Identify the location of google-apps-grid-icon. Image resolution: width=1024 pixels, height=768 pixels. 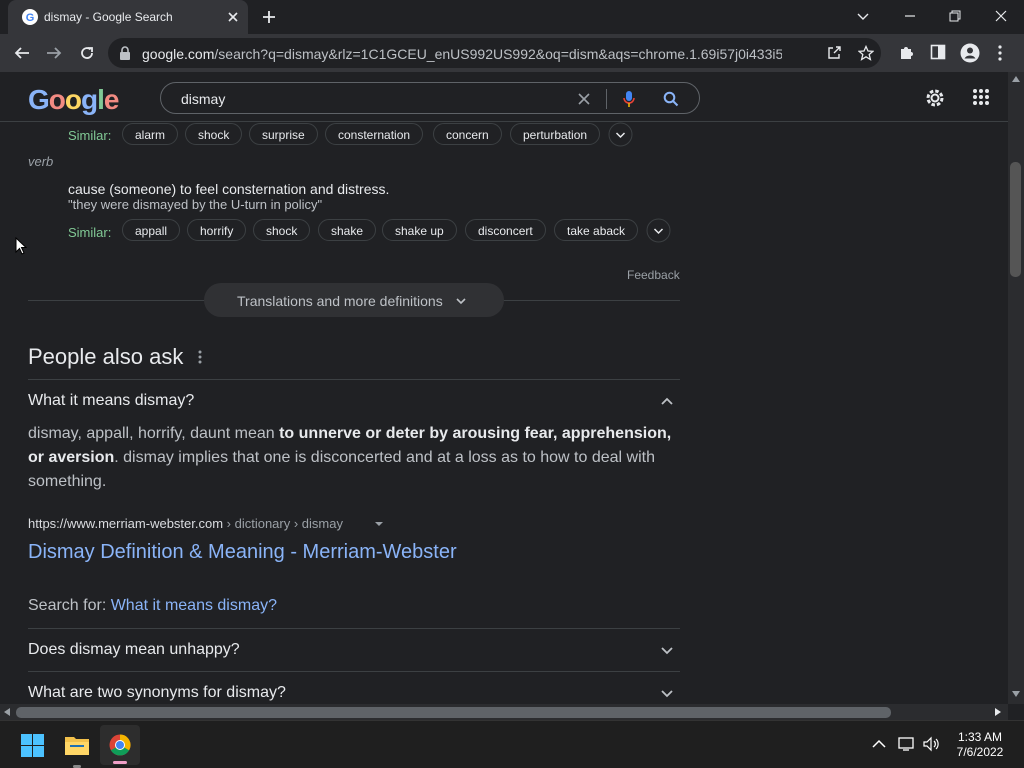
(981, 97).